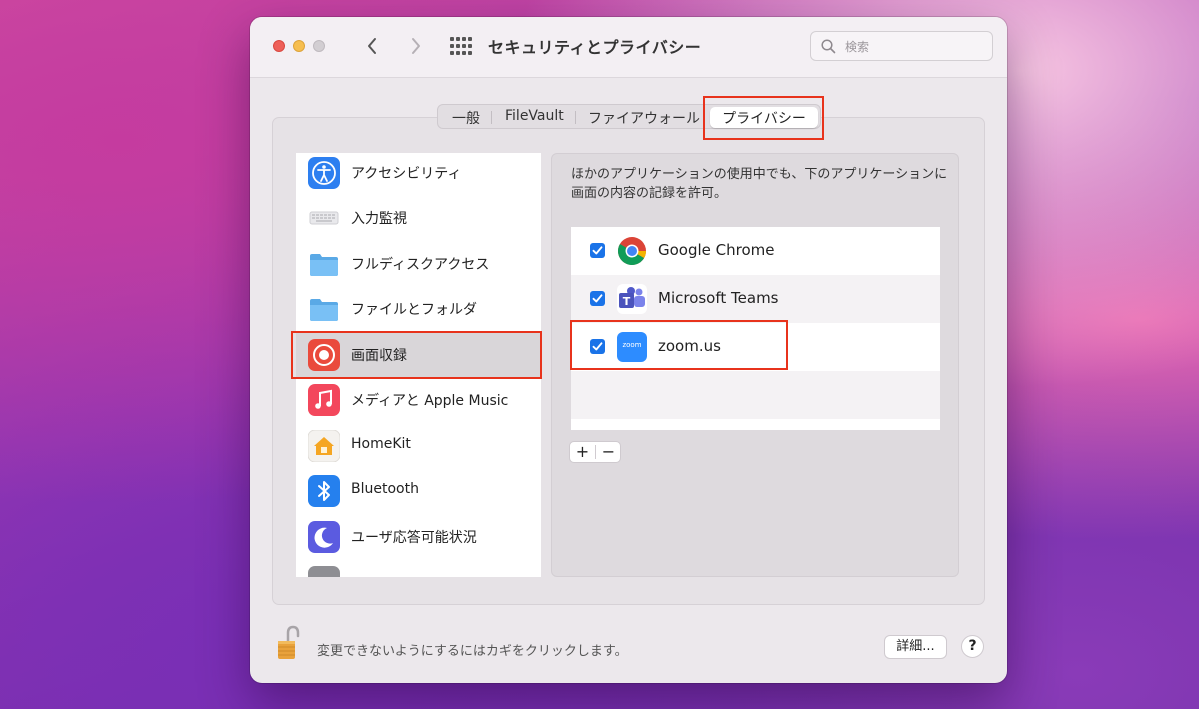 The width and height of the screenshot is (1199, 709). What do you see at coordinates (472, 651) in the screenshot?
I see `lock-instruction-text: 変更できないようにするにはカギをクリックします。` at bounding box center [472, 651].